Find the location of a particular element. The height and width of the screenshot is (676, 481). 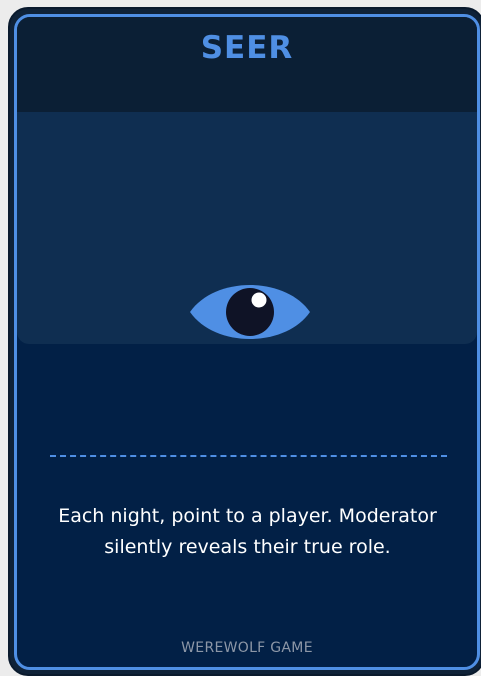

card-divider is located at coordinates (248, 456).